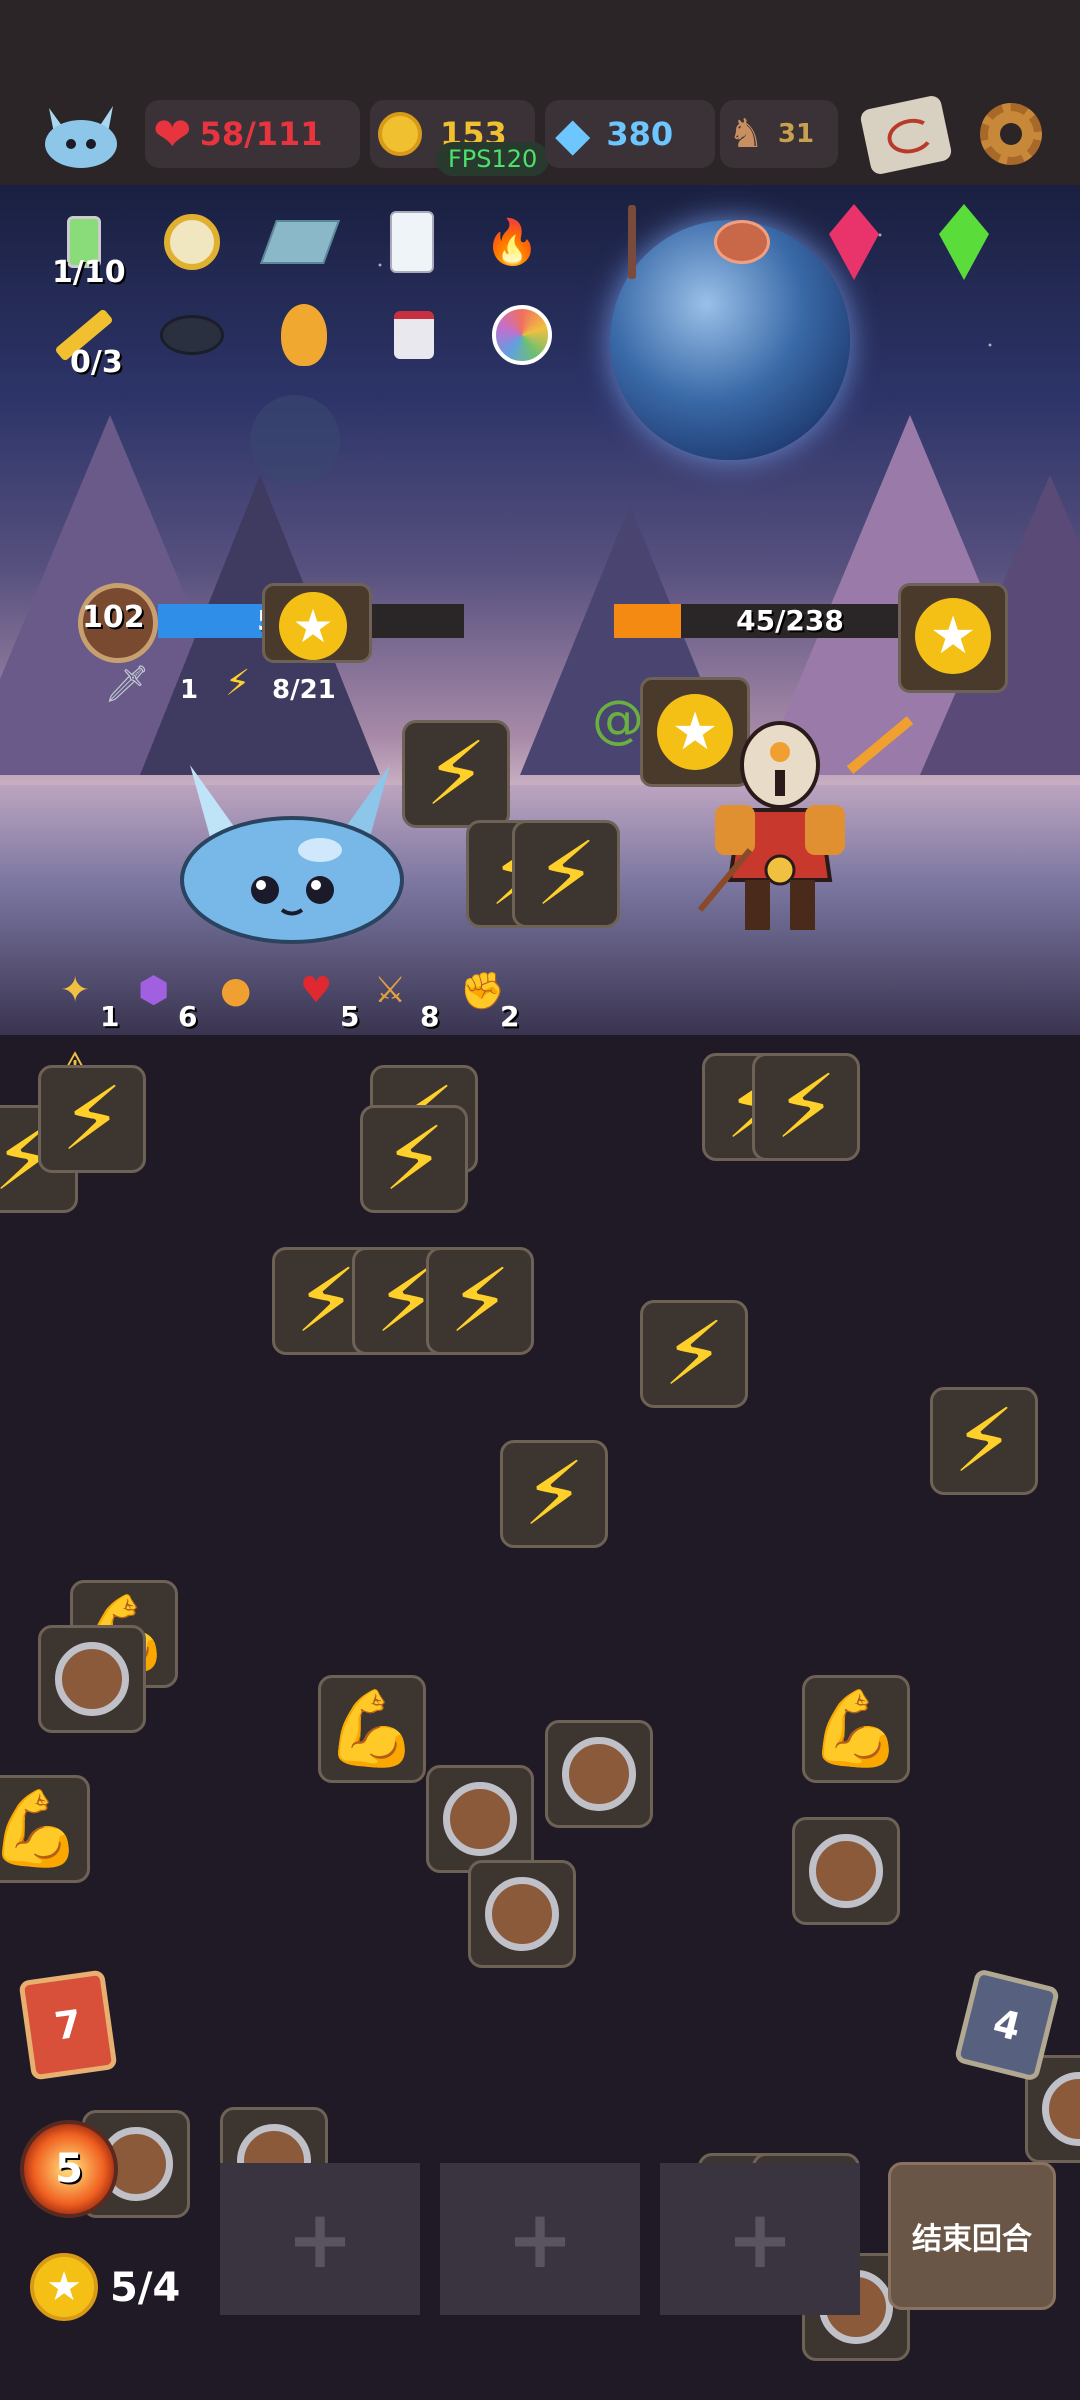 This screenshot has height=2400, width=1080. Describe the element at coordinates (430, 1016) in the screenshot. I see `blade-buff-count: 8` at that location.